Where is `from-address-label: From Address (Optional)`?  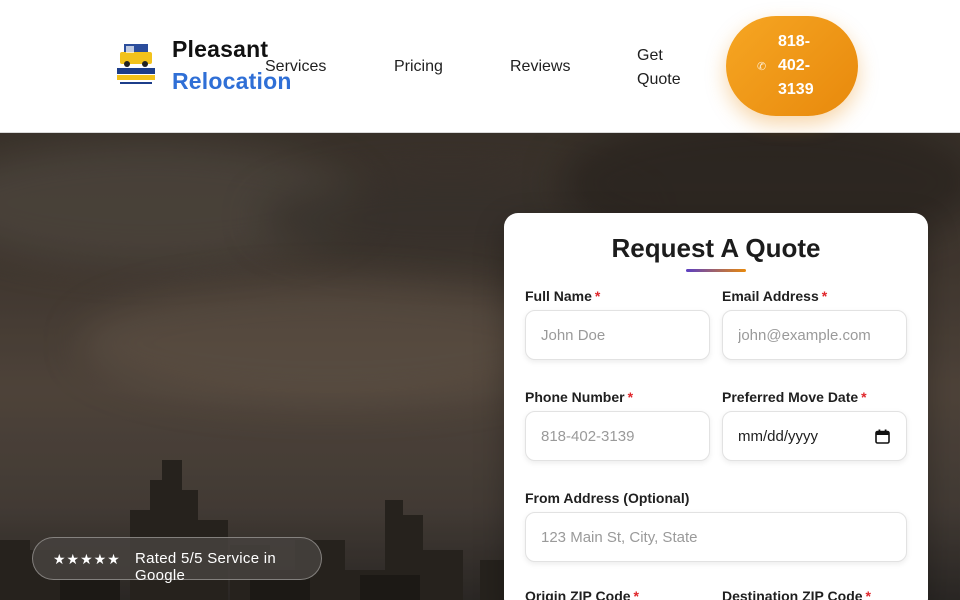
from-address-label: From Address (Optional) is located at coordinates (607, 498).